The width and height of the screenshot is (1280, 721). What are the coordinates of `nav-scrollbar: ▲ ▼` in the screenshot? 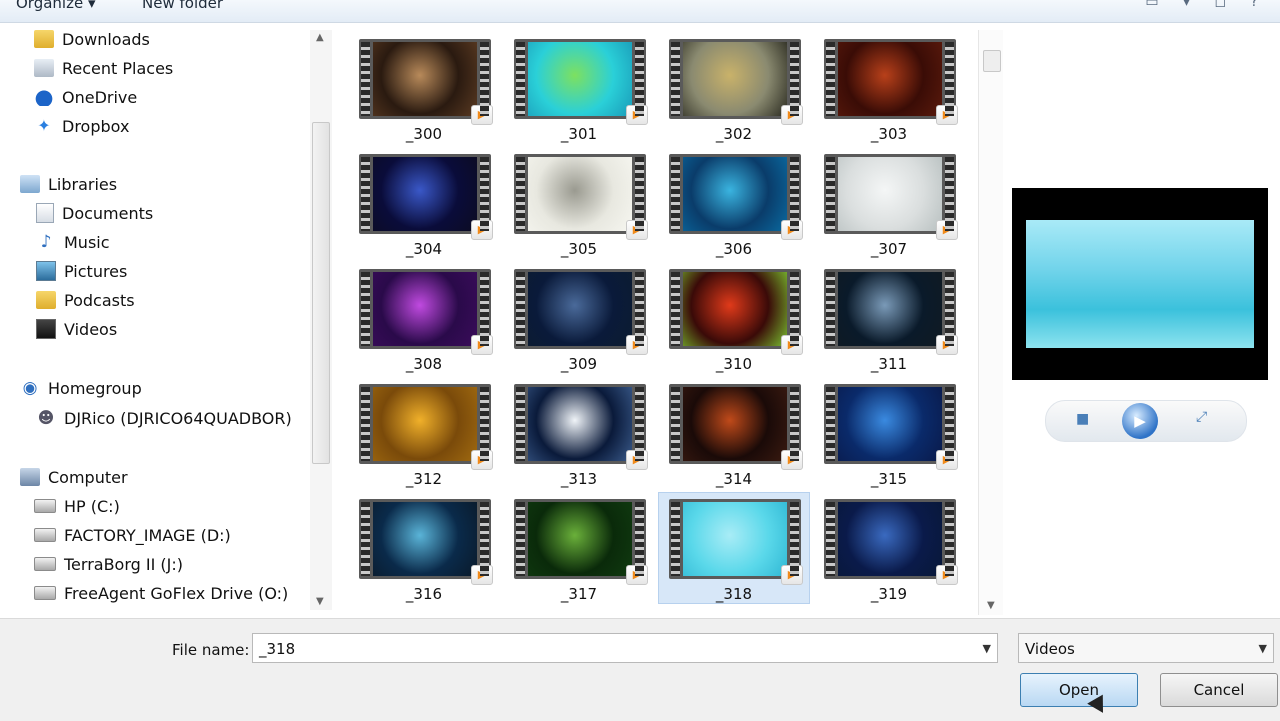 It's located at (321, 320).